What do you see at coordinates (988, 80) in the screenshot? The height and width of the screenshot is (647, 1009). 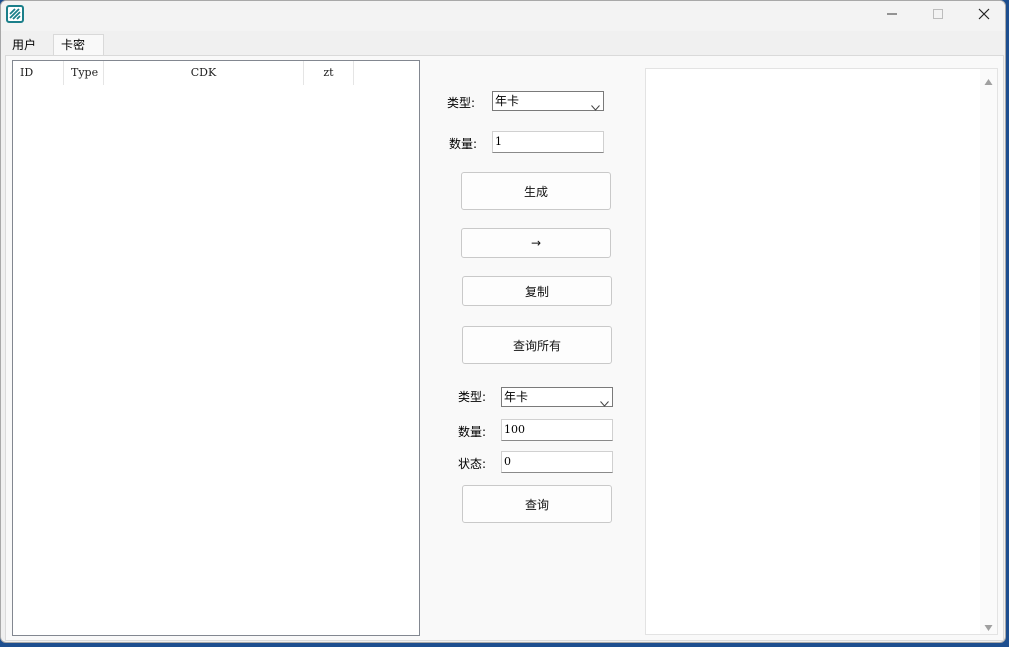 I see `scroll-up-arrow-icon` at bounding box center [988, 80].